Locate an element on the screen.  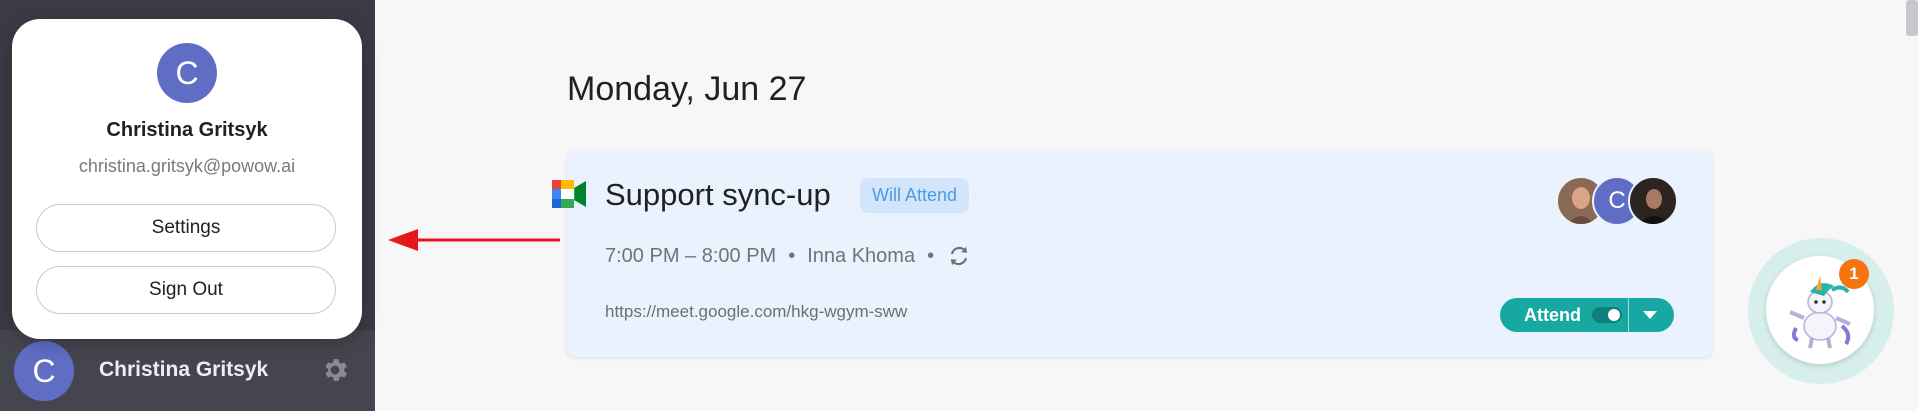
popup-avatar: C is located at coordinates (187, 73).